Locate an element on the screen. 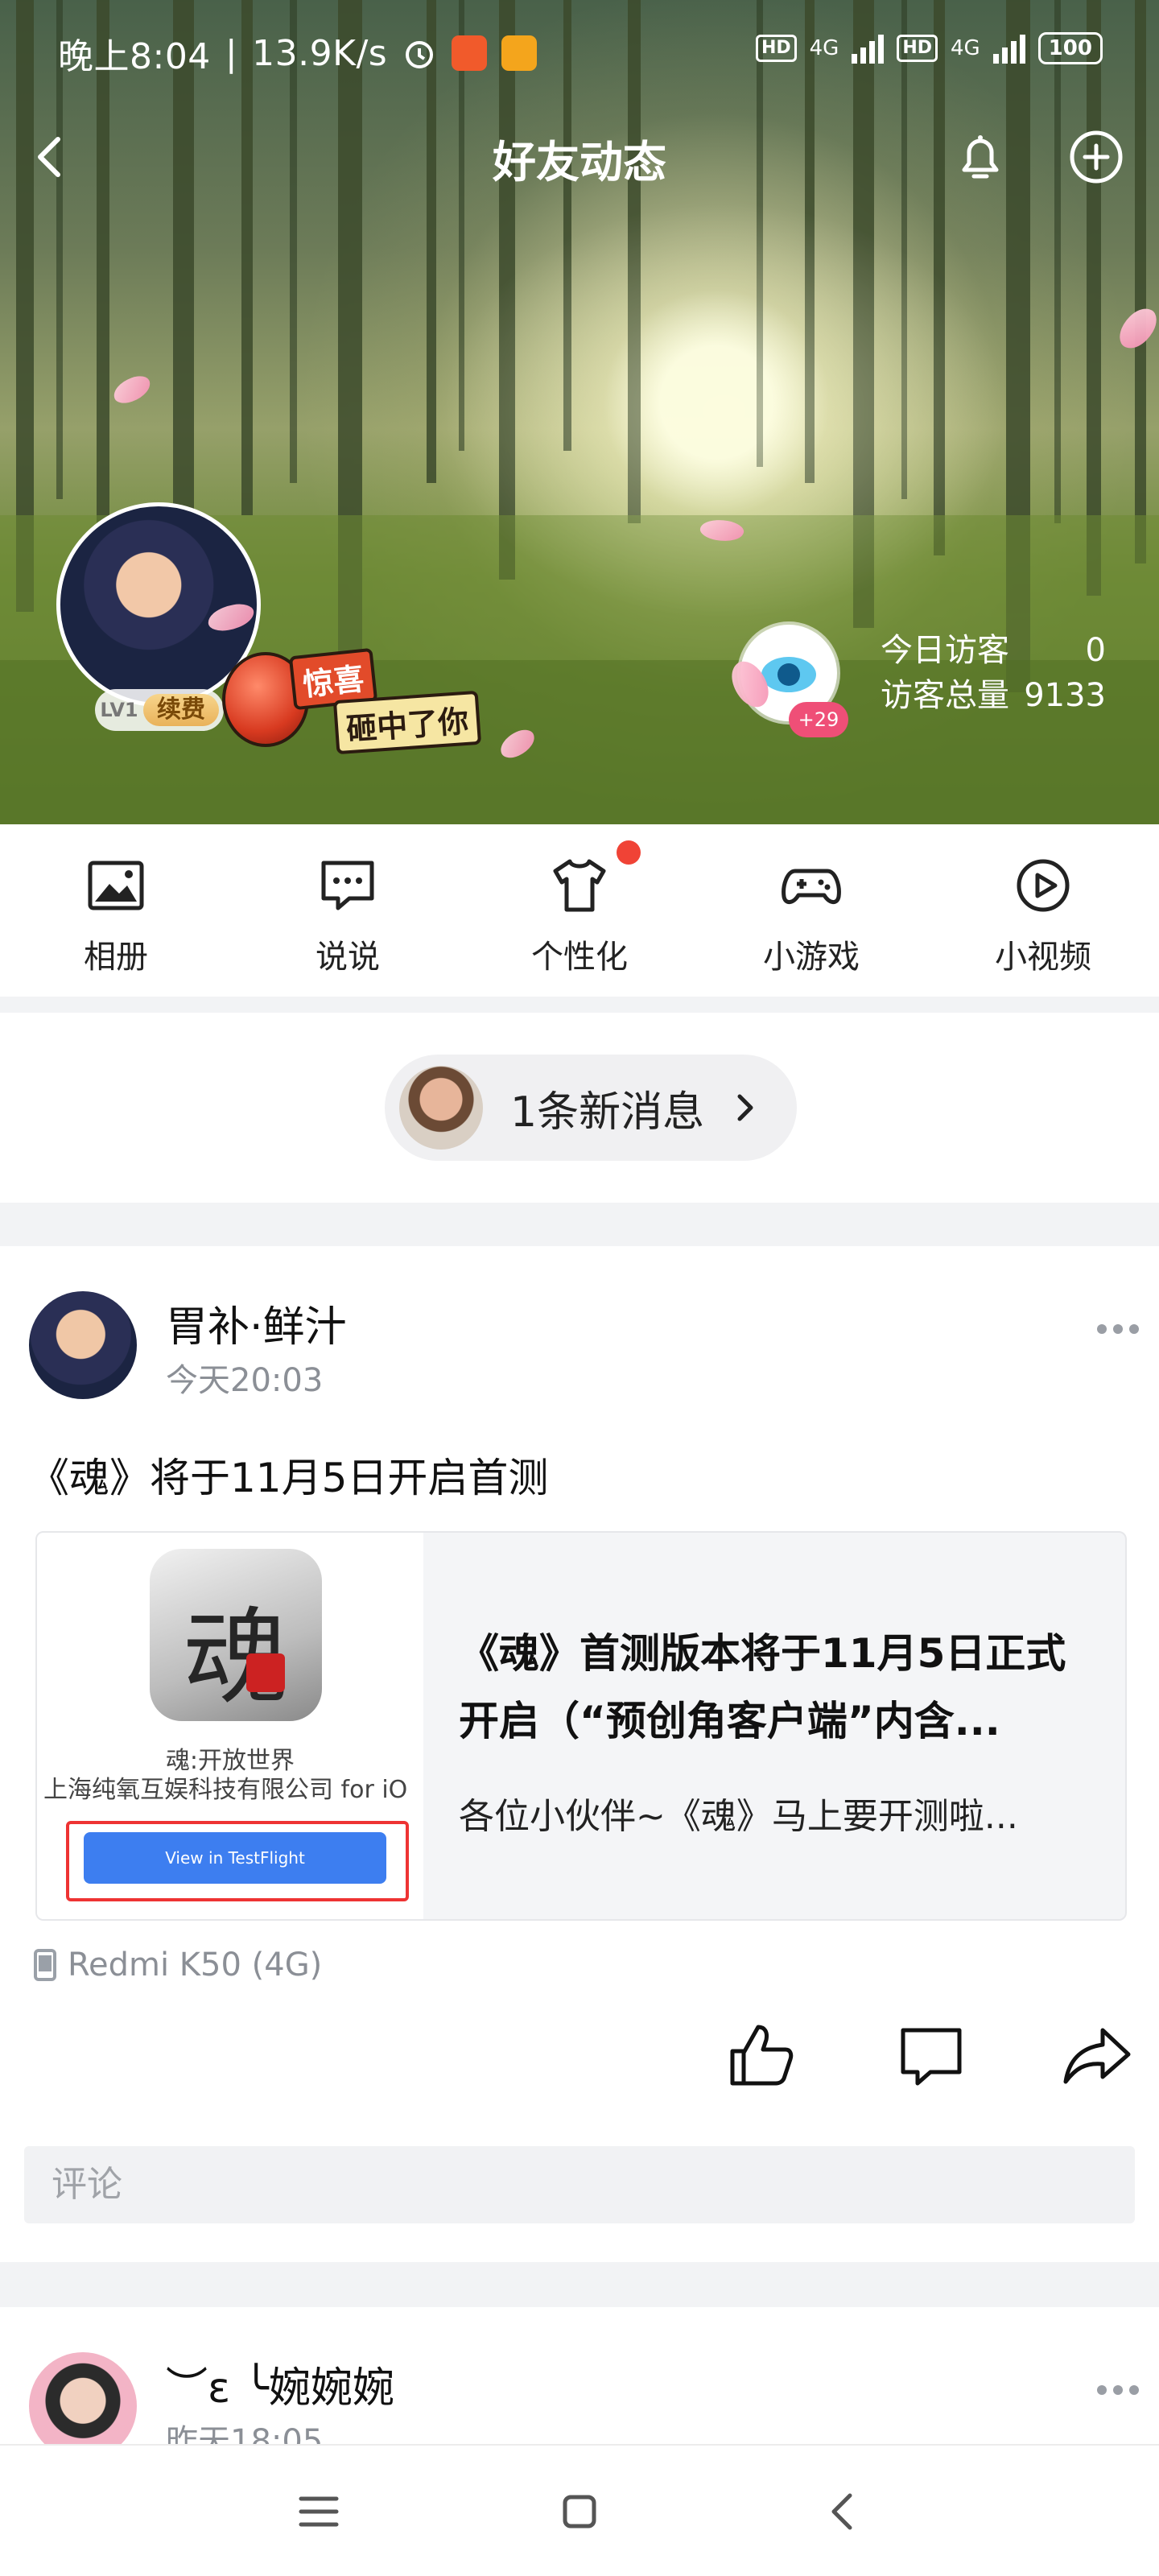  today-visitors-label: 今日访客 is located at coordinates (945, 650).